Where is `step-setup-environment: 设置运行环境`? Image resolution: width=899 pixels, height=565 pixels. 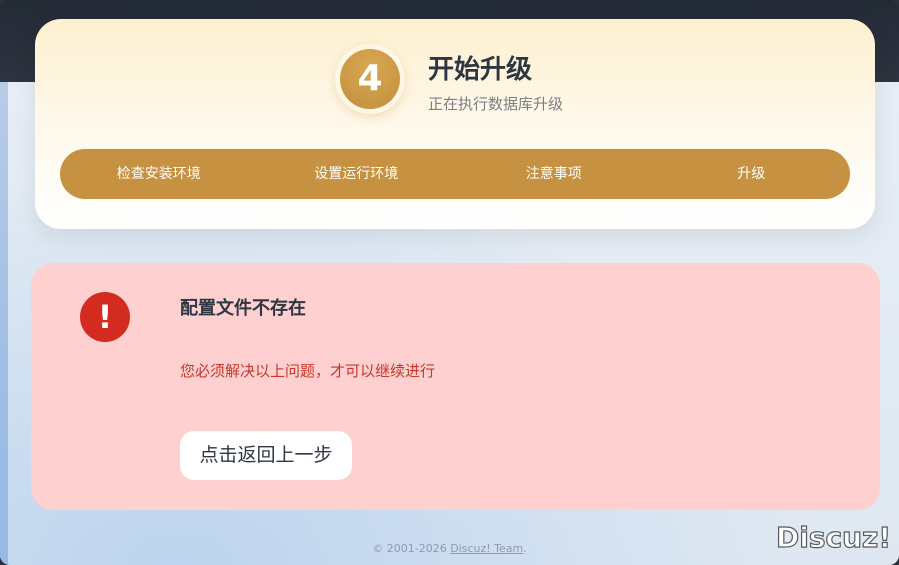 step-setup-environment: 设置运行环境 is located at coordinates (356, 174).